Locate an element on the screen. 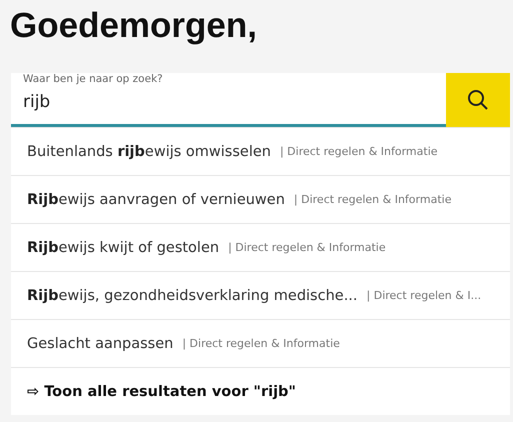  suggestion-title: Geslacht aanpassen is located at coordinates (100, 344).